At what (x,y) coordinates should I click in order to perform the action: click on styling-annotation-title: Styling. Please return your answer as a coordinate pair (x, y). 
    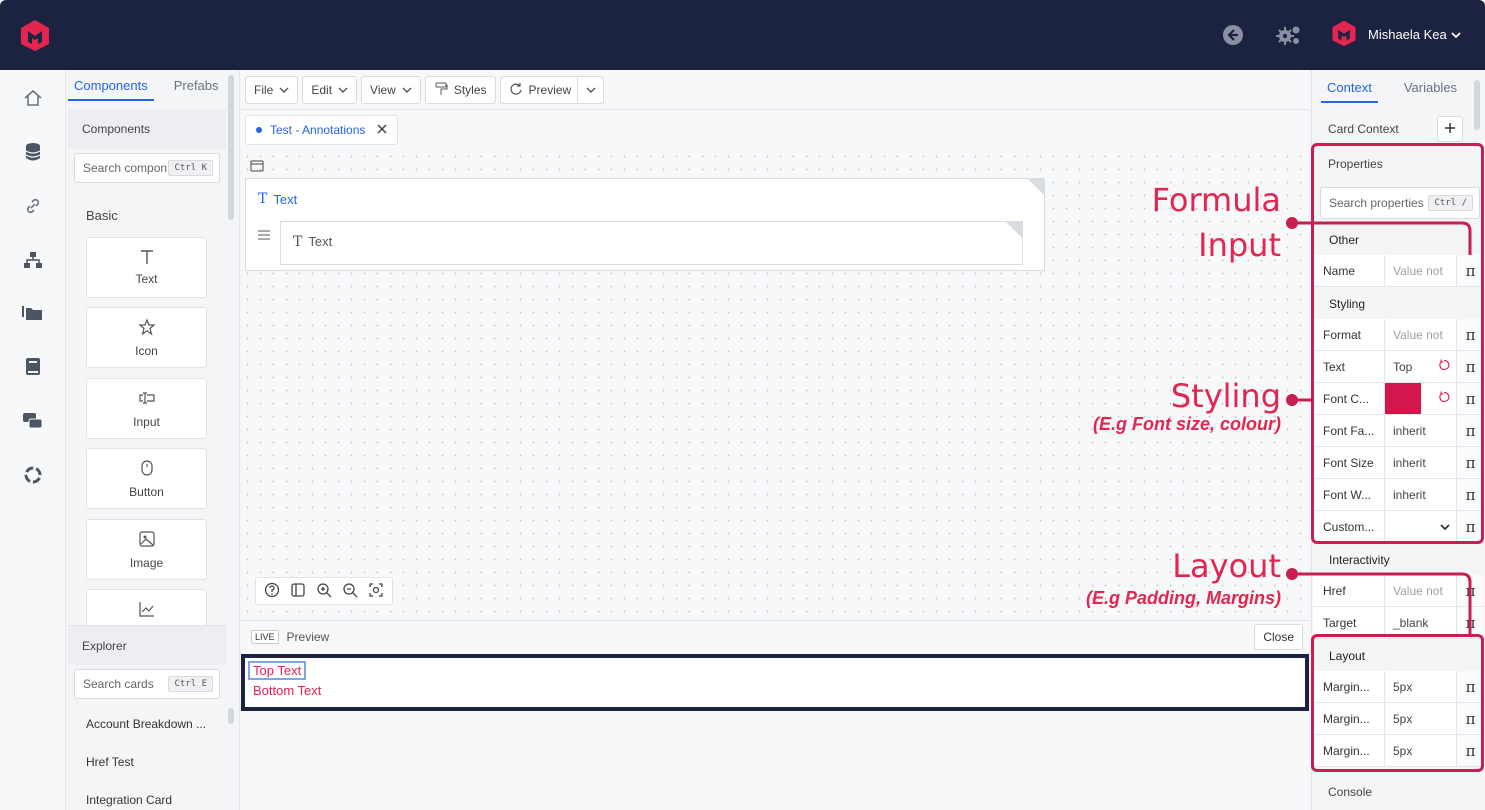
    Looking at the image, I should click on (1225, 396).